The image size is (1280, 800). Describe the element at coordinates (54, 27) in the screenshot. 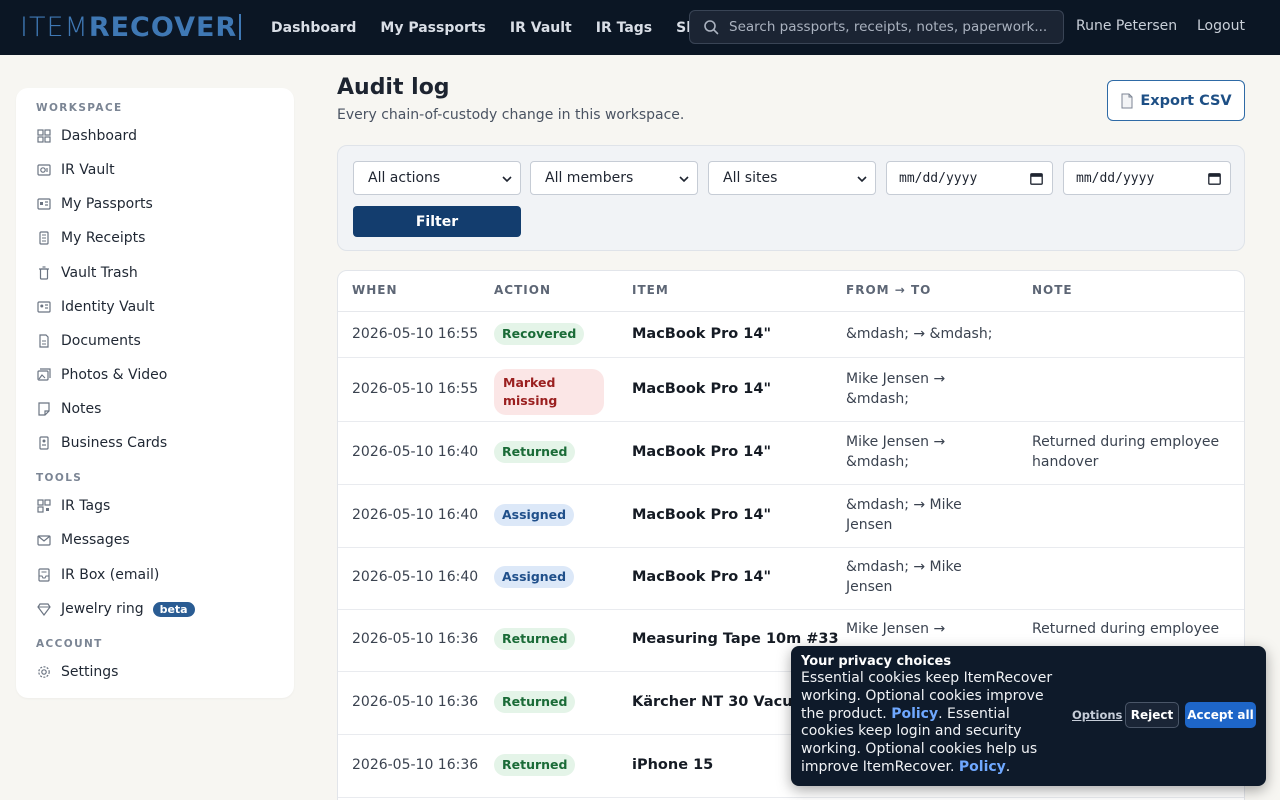

I see `logo-text-item: ITEM` at that location.